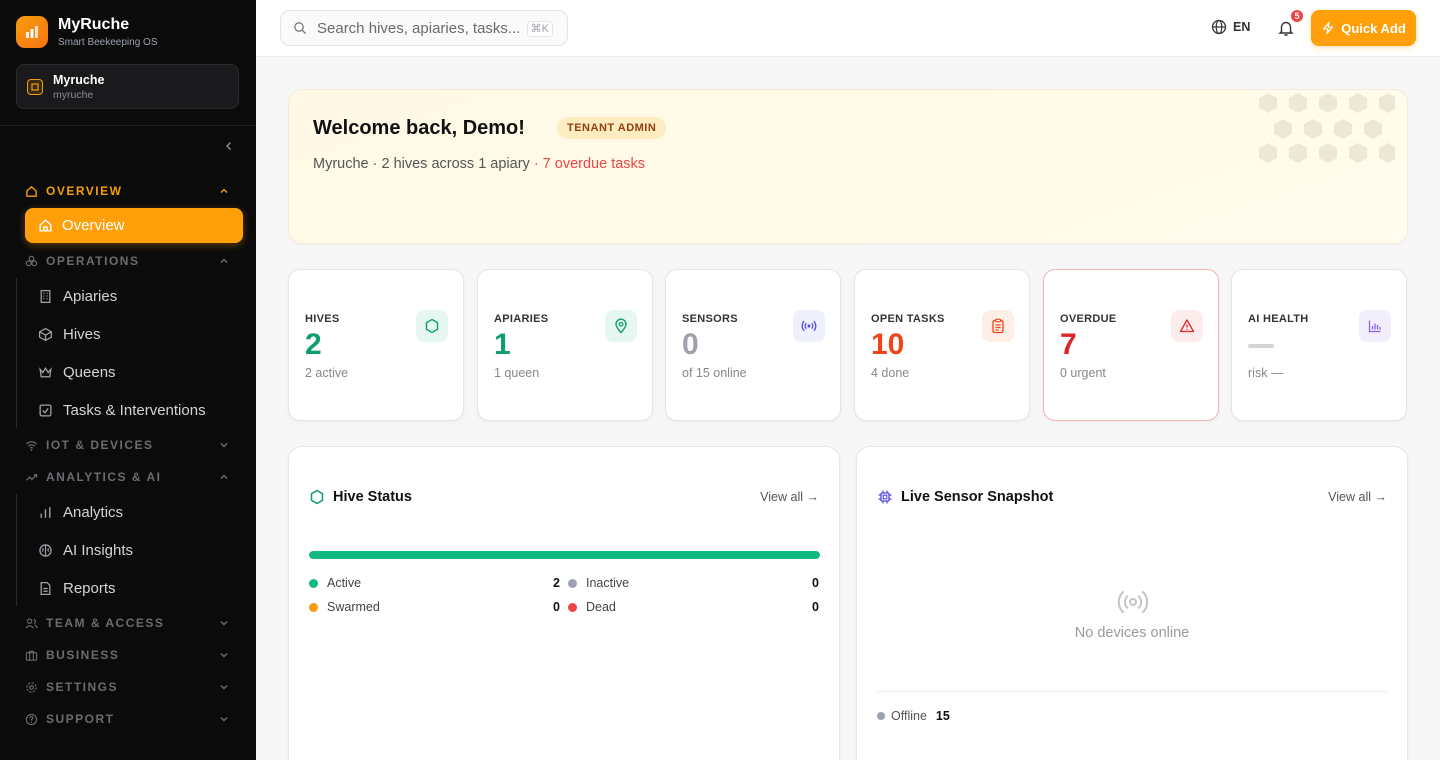  What do you see at coordinates (564, 555) in the screenshot?
I see `active-fill` at bounding box center [564, 555].